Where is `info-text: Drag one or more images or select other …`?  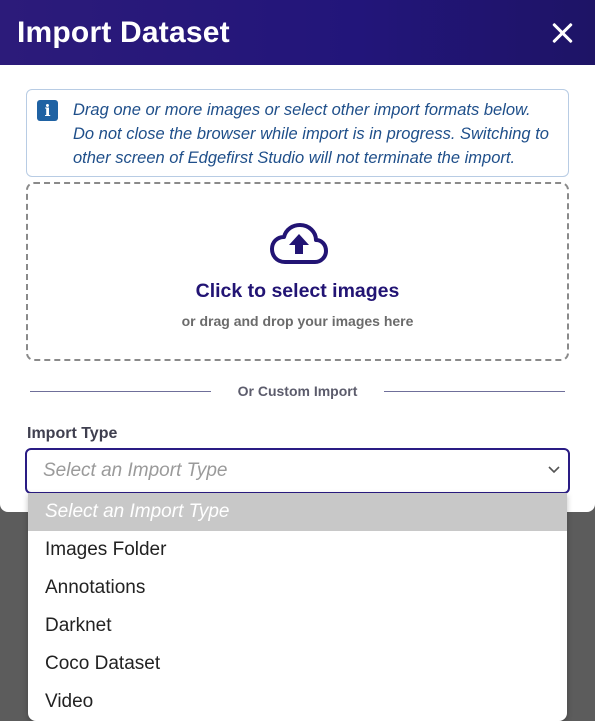 info-text: Drag one or more images or select other … is located at coordinates (311, 134).